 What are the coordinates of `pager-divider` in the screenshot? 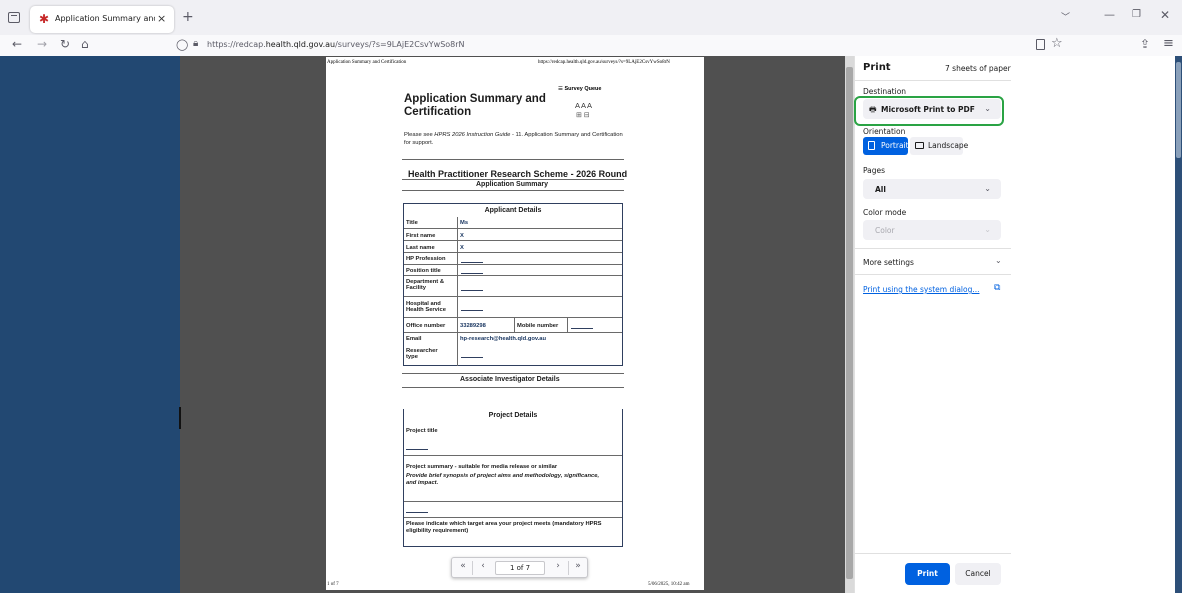 It's located at (568, 568).